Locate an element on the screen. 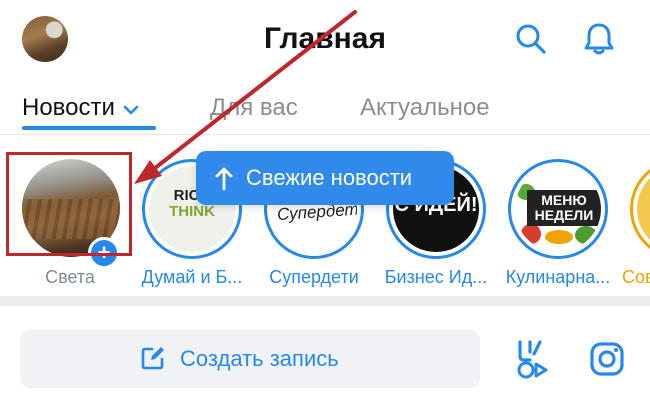  thumb-text: МЕНЮ НЕДЕЛИ is located at coordinates (564, 208).